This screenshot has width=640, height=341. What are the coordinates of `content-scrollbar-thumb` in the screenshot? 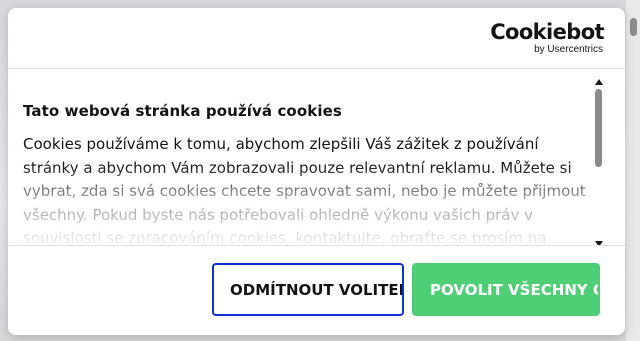 It's located at (598, 128).